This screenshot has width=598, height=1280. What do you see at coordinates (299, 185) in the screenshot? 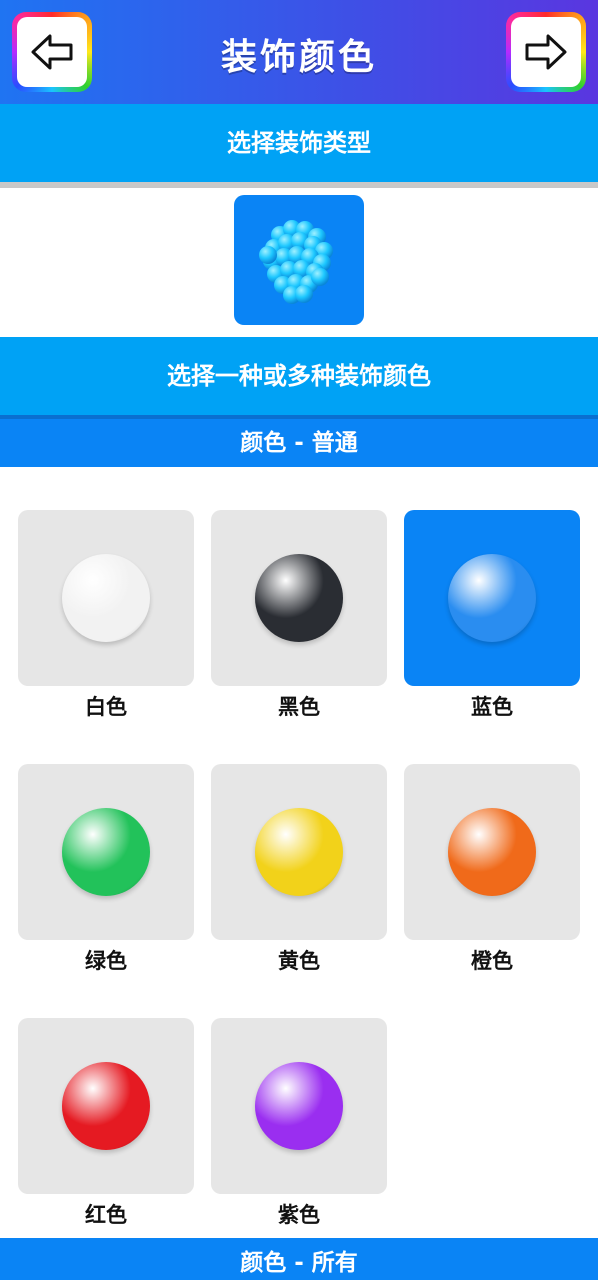
I see `divider` at bounding box center [299, 185].